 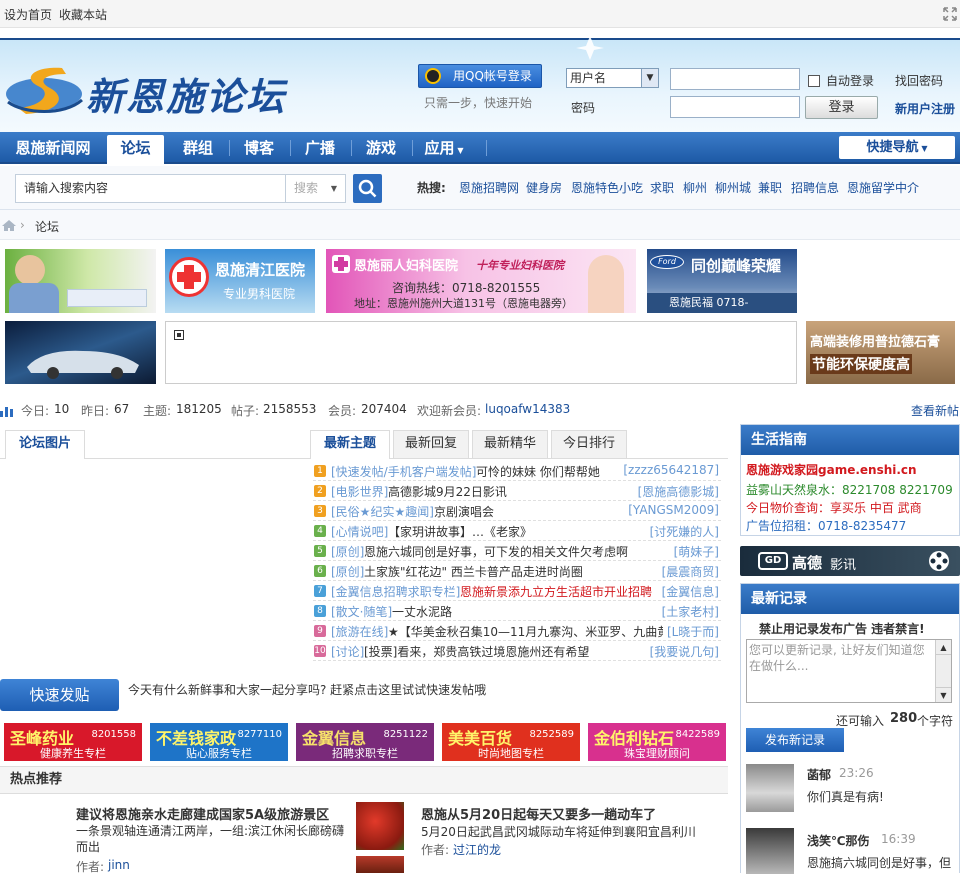 What do you see at coordinates (45, 444) in the screenshot?
I see `tab-forum-pics: 论坛图片` at bounding box center [45, 444].